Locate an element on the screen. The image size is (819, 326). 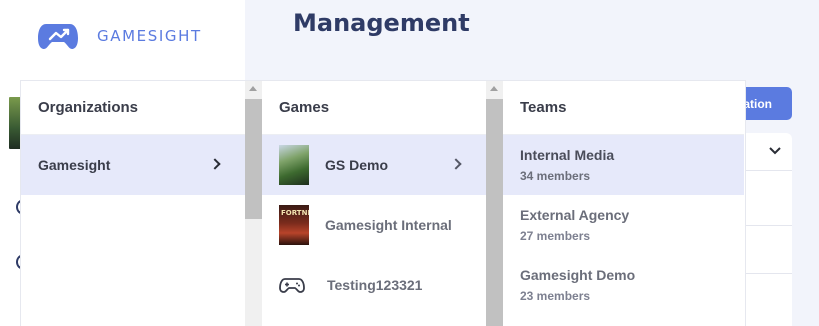
team-member-count: 23 members is located at coordinates (555, 296).